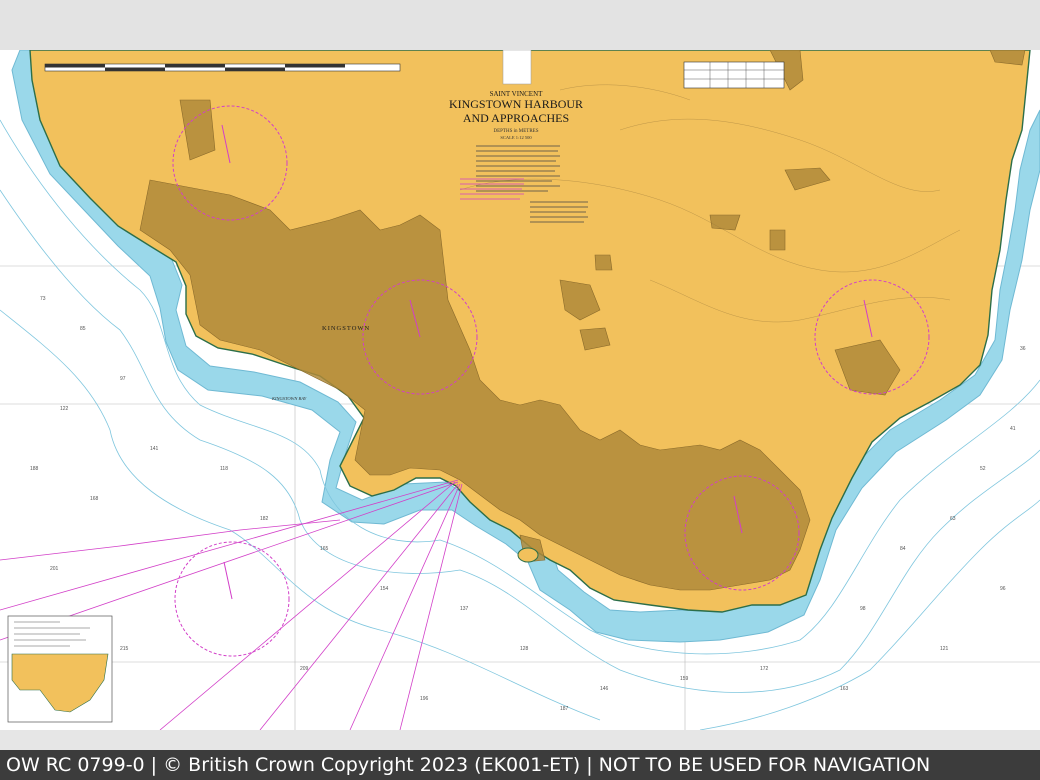 This screenshot has width=1040, height=780. I want to click on svg-text: 85, so click(83, 329).